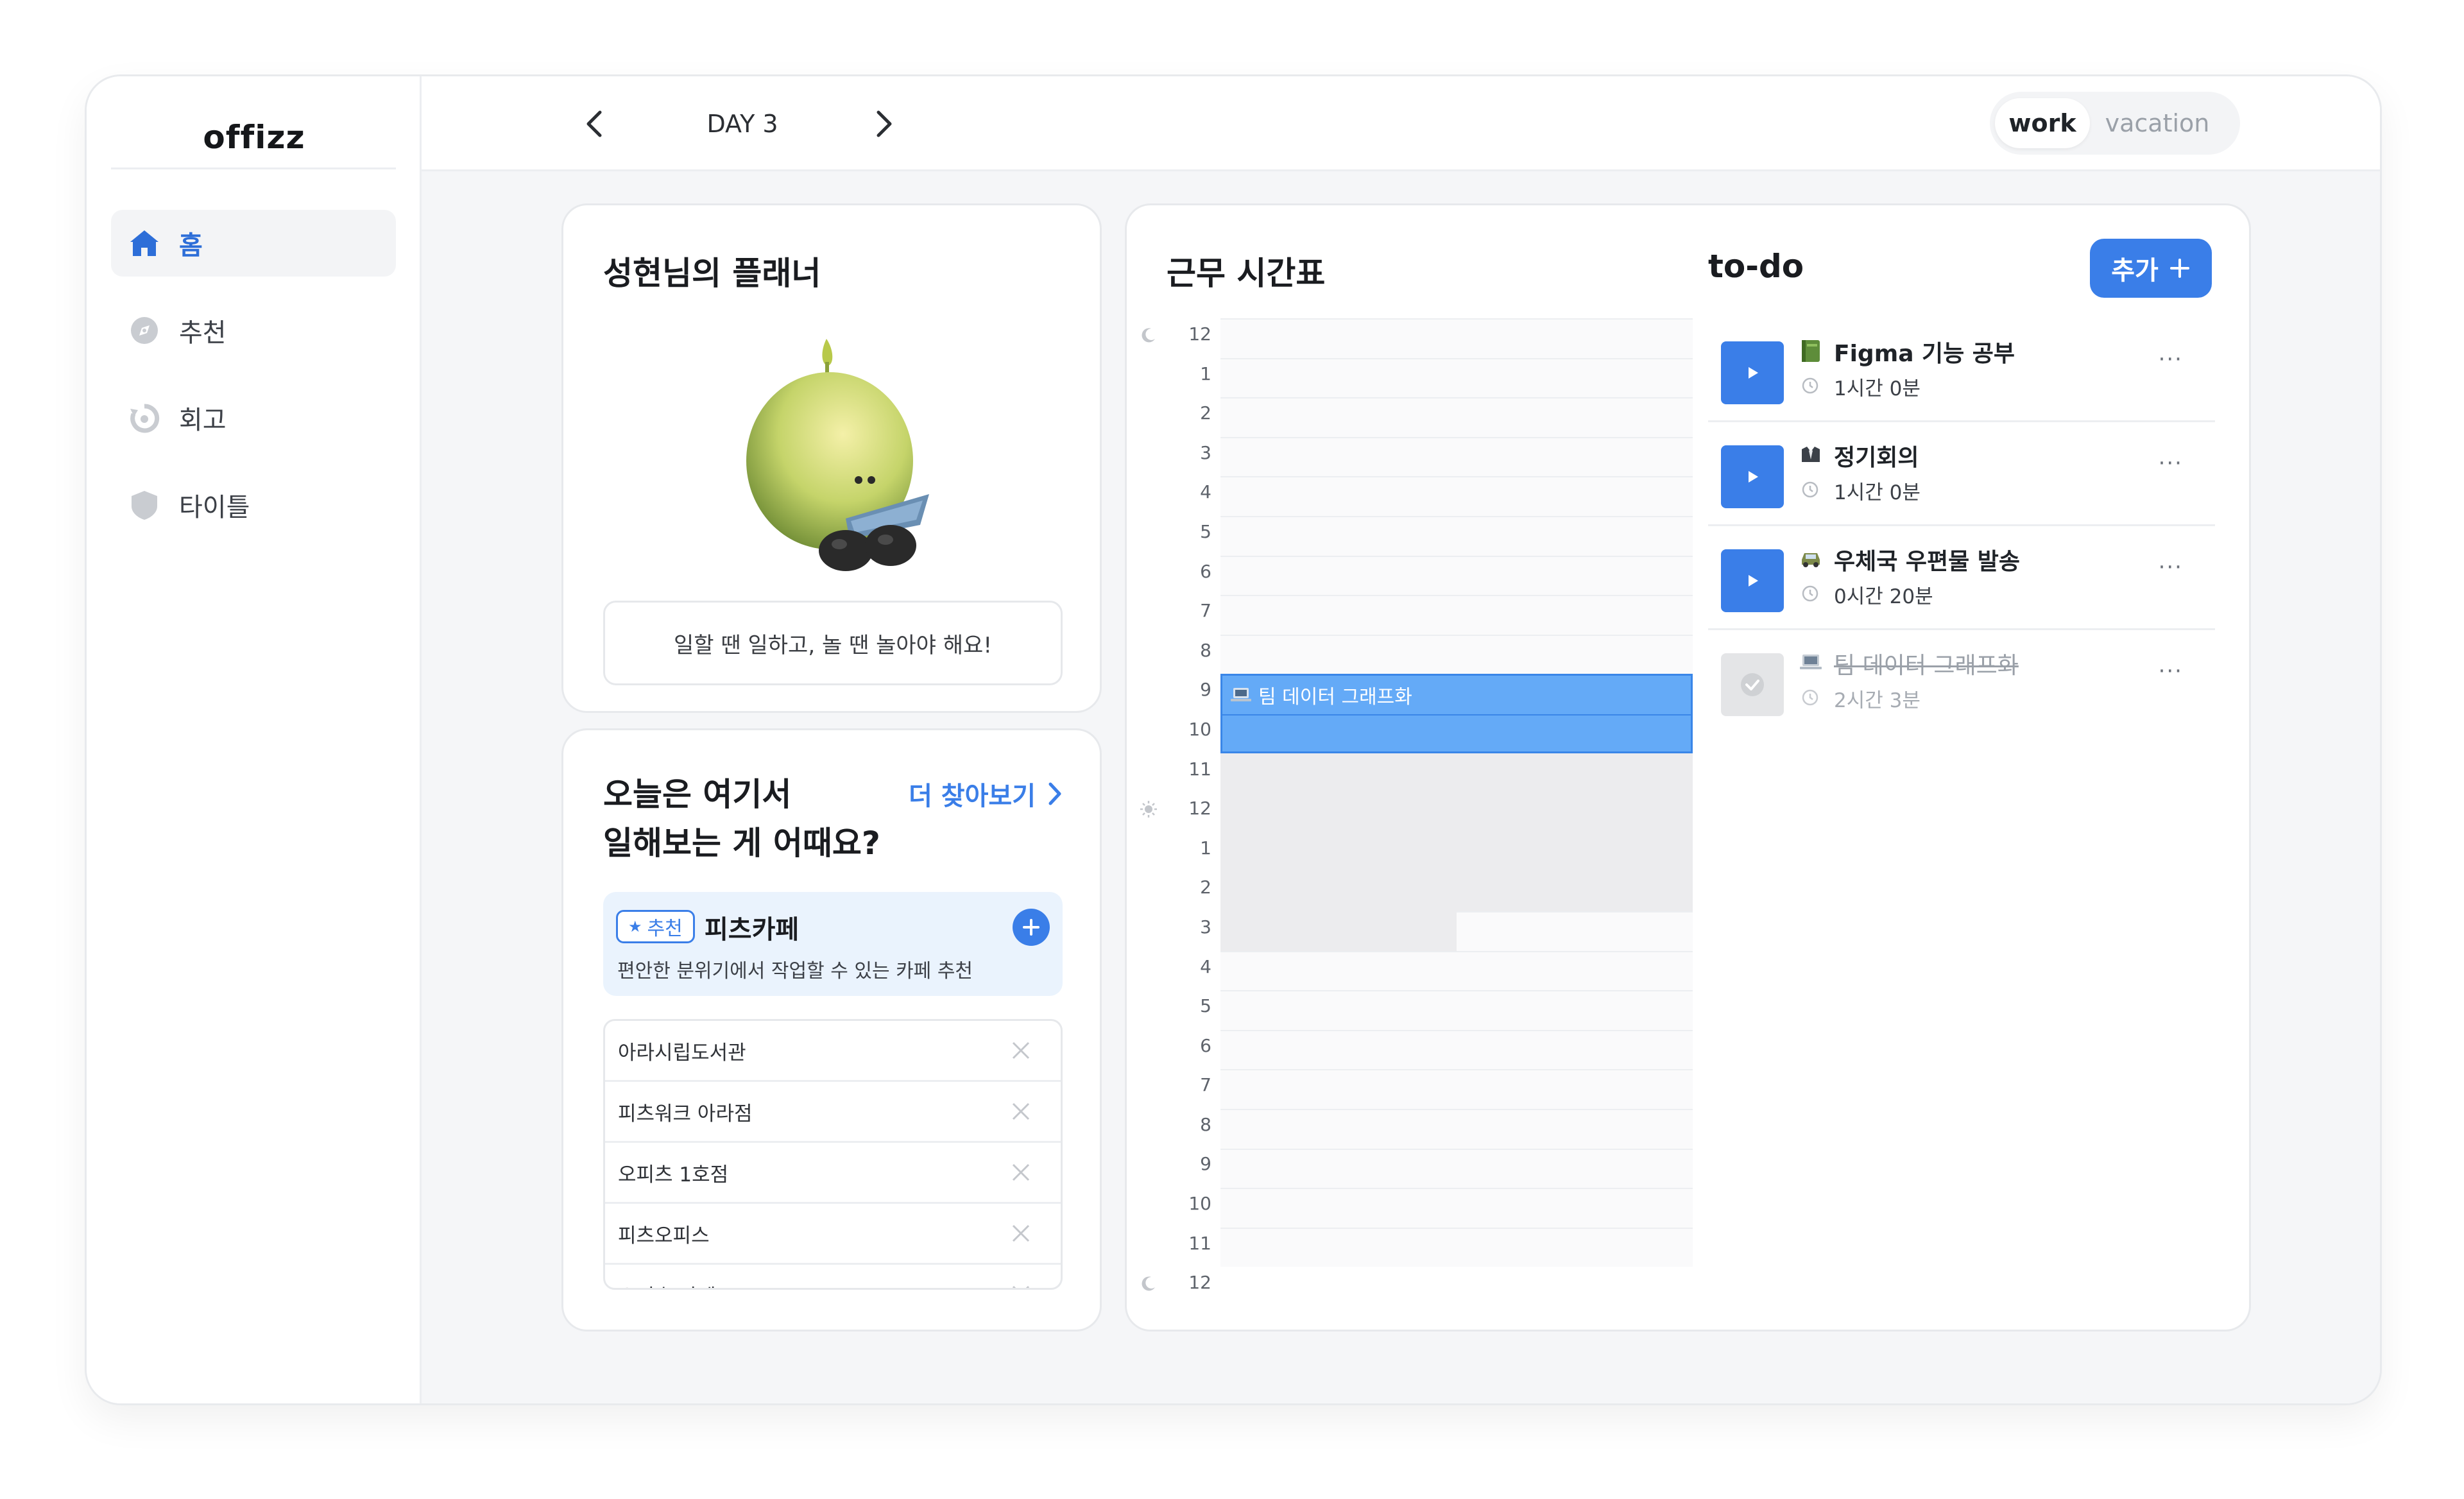 The width and height of the screenshot is (2464, 1499). What do you see at coordinates (1962, 578) in the screenshot?
I see `todo-item: 우체국 우편물 발송 0시간 20분 ···` at bounding box center [1962, 578].